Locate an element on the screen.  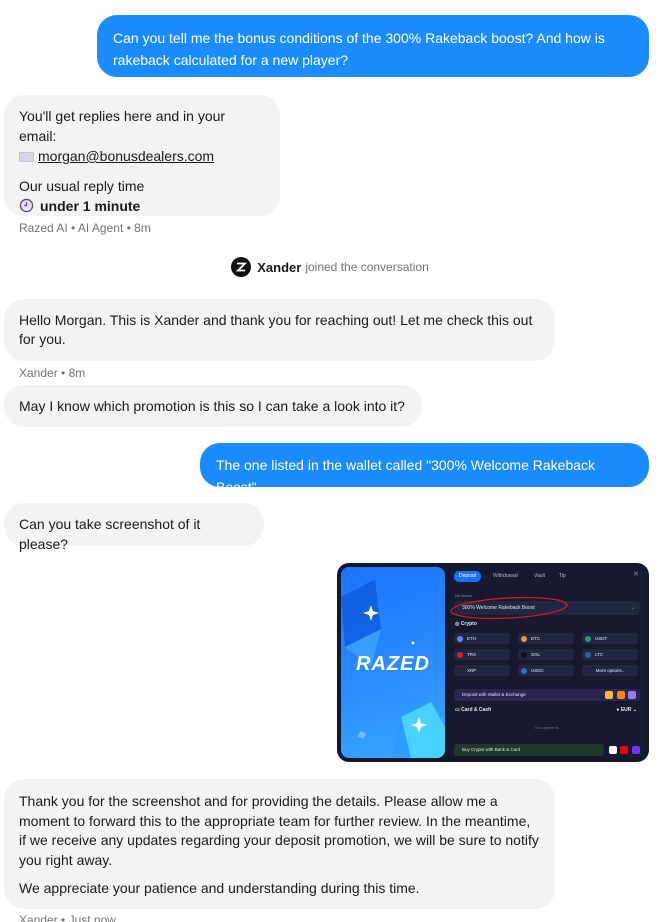
message-incoming: Can you take screenshot of it please? is located at coordinates (134, 527).